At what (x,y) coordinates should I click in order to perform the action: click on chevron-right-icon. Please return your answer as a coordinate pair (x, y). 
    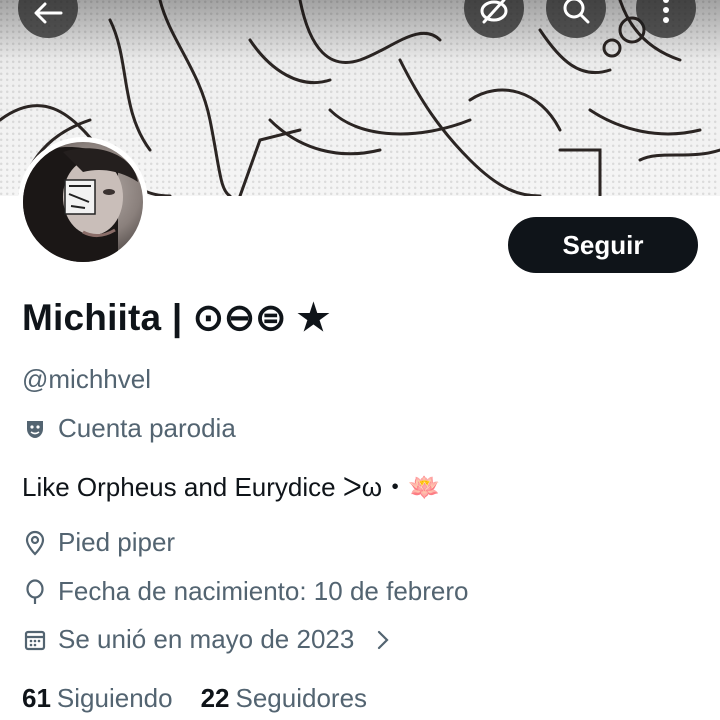
    Looking at the image, I should click on (383, 640).